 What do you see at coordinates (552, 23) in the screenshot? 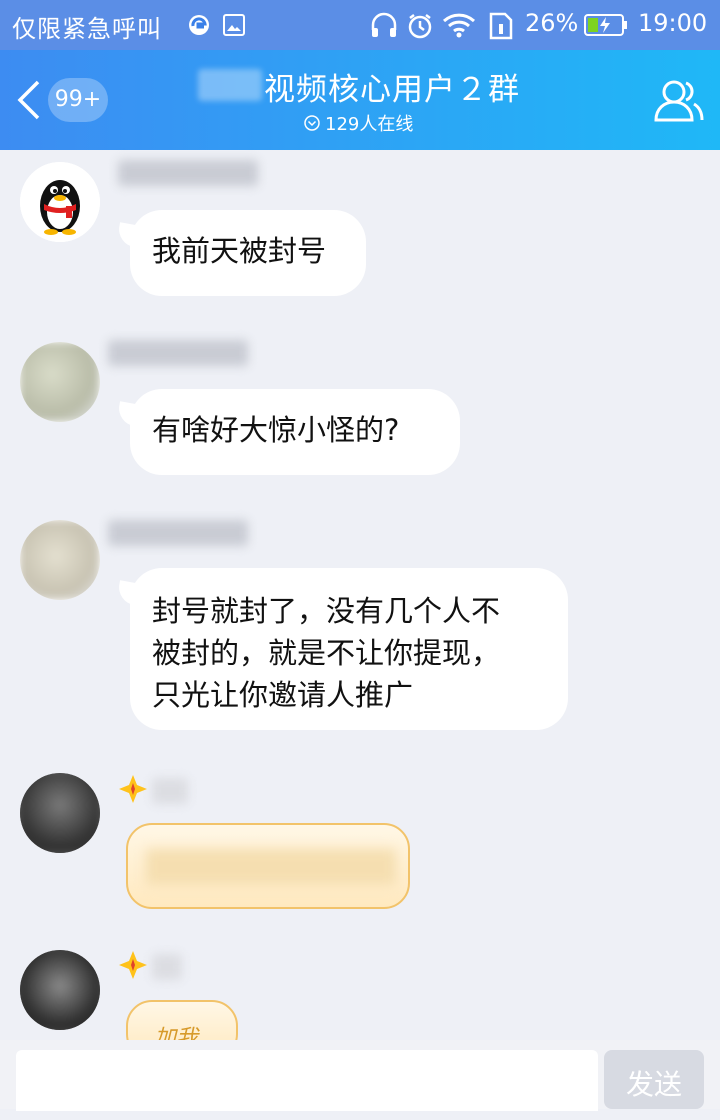
I see `battery-percent: 26%` at bounding box center [552, 23].